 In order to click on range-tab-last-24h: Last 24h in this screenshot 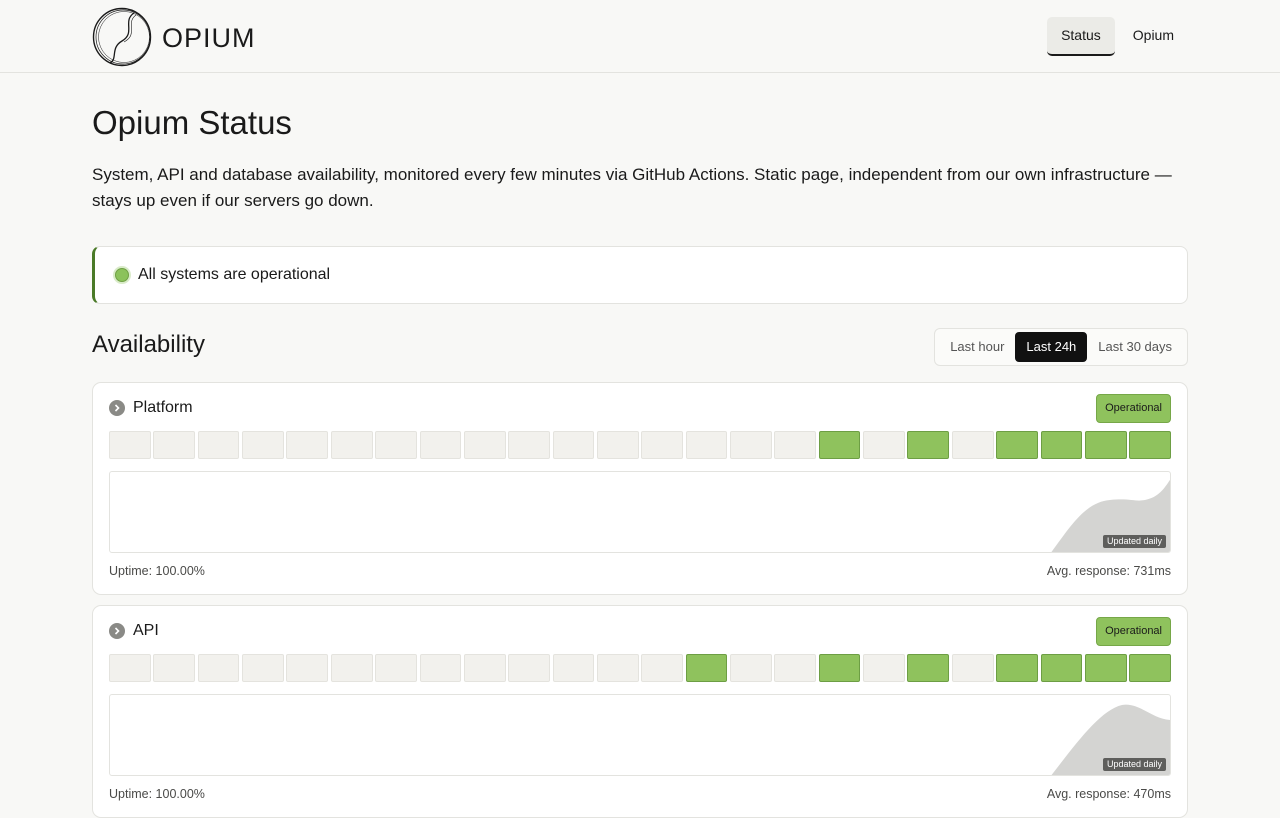, I will do `click(1051, 347)`.